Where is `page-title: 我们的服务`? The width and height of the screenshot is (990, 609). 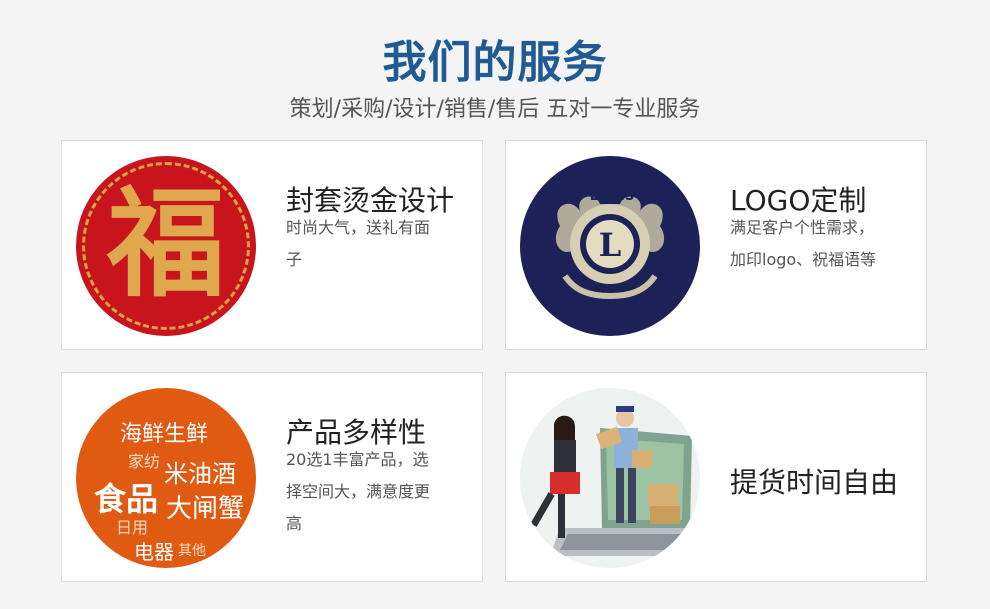 page-title: 我们的服务 is located at coordinates (495, 62).